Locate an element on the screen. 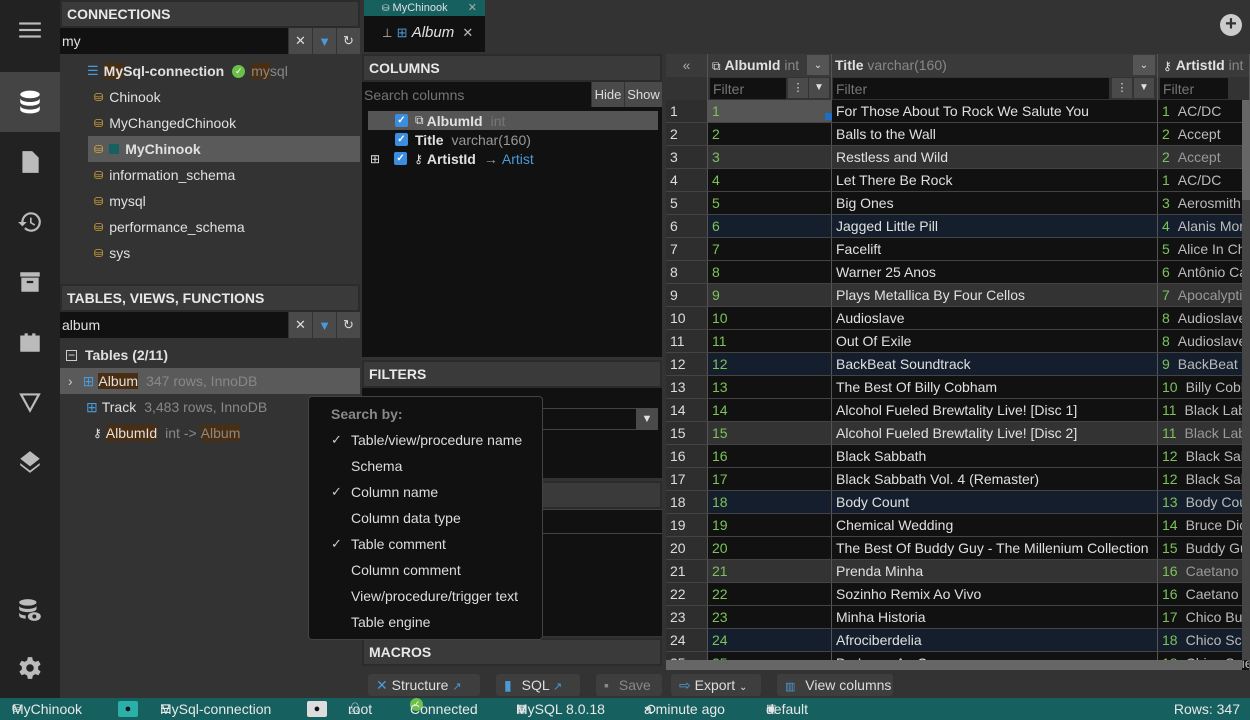  column-row: ⊞ ✓ ⚷ ArtistId → Artist is located at coordinates (512, 158).